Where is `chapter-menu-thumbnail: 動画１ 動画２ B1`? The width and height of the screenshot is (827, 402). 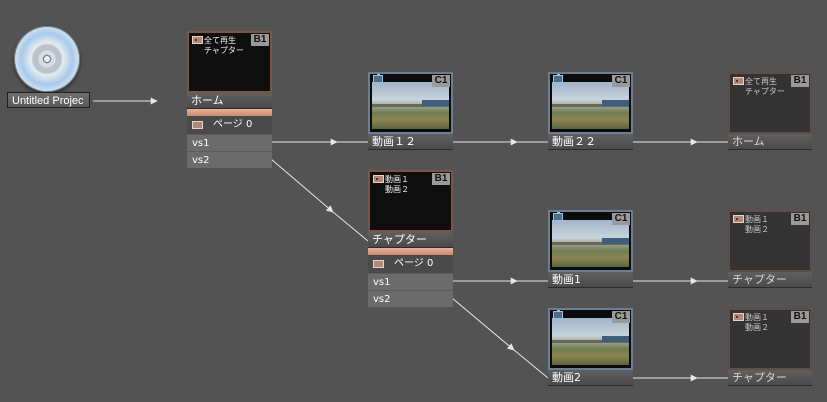 chapter-menu-thumbnail: 動画１ 動画２ B1 is located at coordinates (410, 201).